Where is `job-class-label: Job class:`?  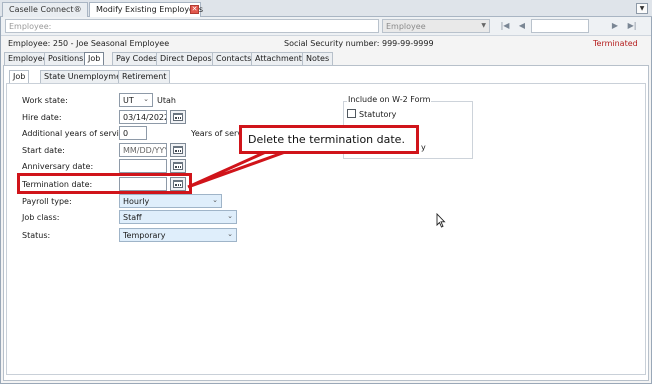
job-class-label: Job class: is located at coordinates (41, 217).